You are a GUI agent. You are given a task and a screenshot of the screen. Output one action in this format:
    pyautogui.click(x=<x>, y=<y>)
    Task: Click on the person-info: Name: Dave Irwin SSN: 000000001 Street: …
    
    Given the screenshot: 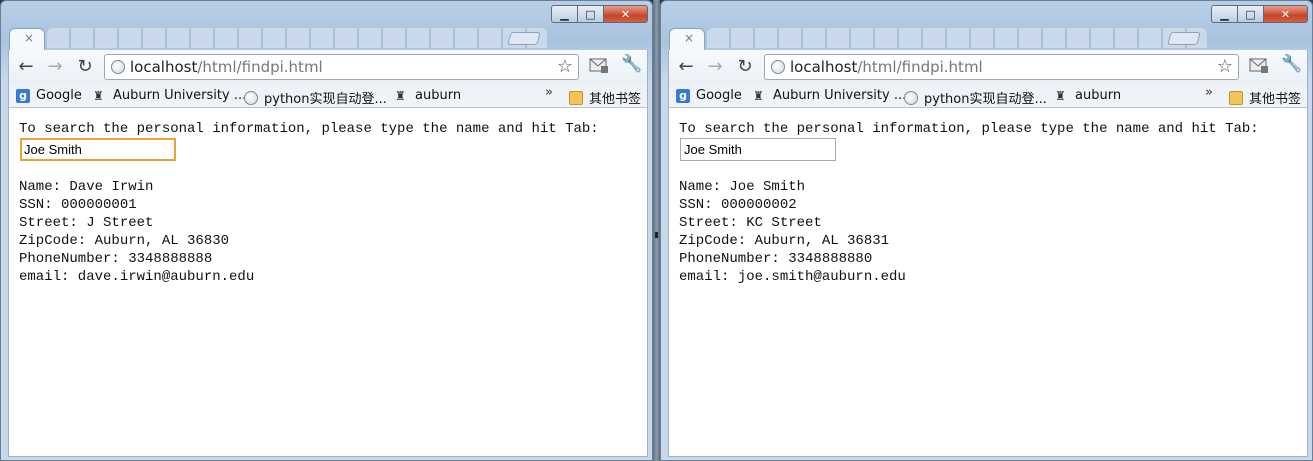 What is the action you would take?
    pyautogui.click(x=136, y=232)
    